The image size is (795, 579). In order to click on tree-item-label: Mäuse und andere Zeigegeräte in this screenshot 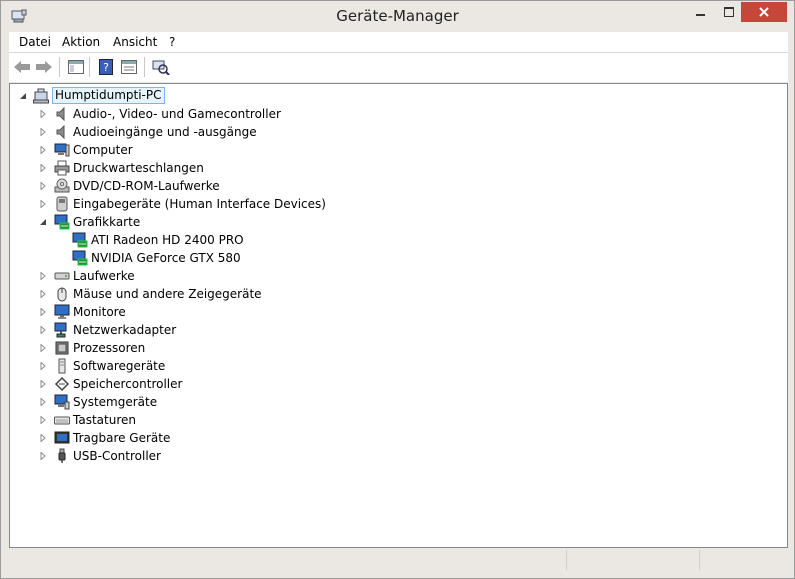, I will do `click(167, 294)`.